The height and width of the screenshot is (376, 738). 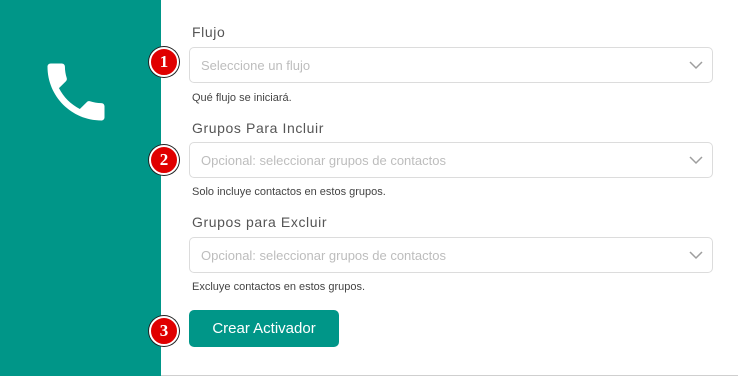 I want to click on flow-select: Seleccione un flujo, so click(x=451, y=65).